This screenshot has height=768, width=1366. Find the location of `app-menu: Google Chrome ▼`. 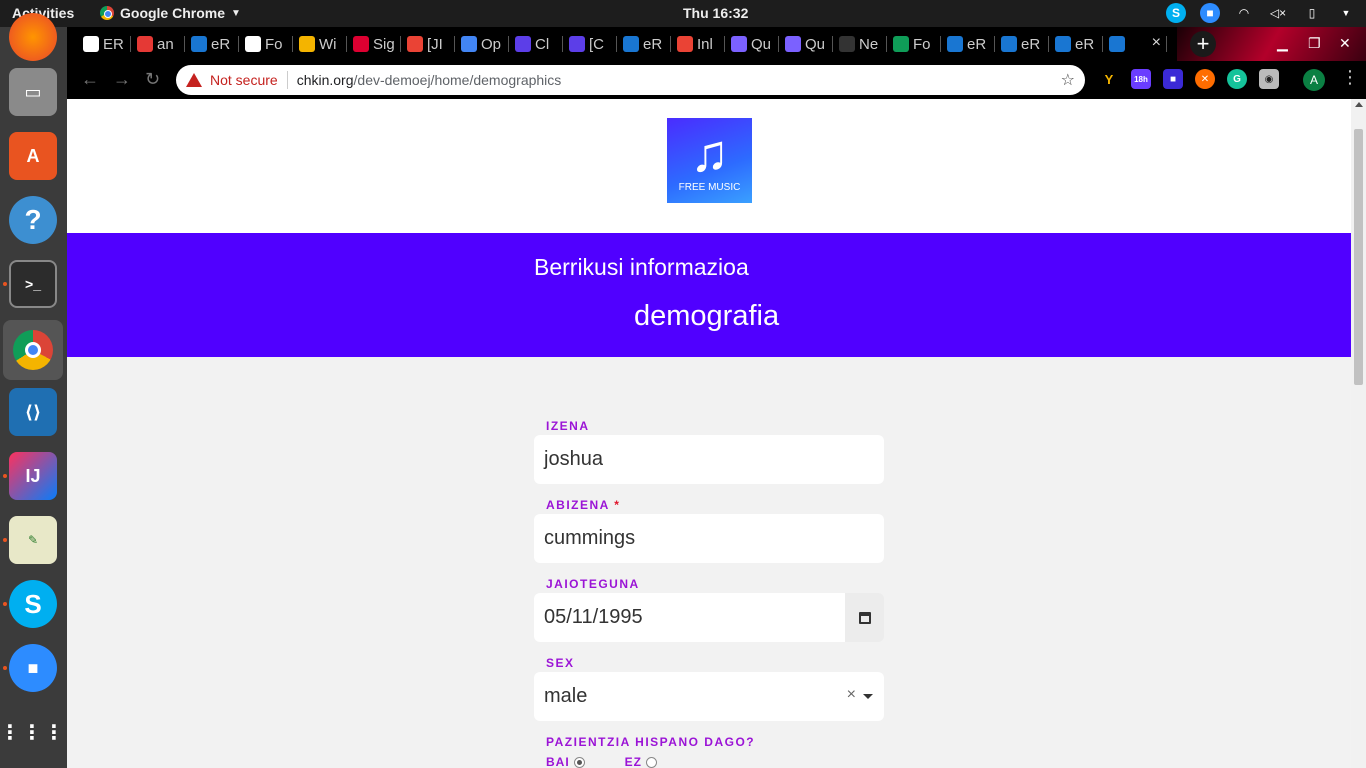

app-menu: Google Chrome ▼ is located at coordinates (170, 13).